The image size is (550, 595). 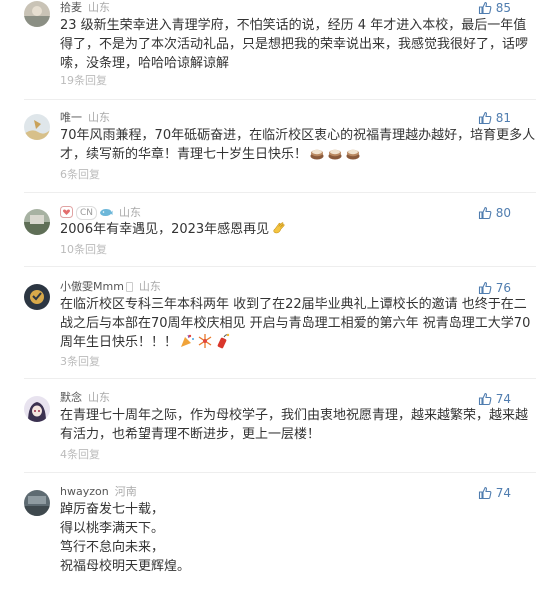 I want to click on like-count: 81, so click(x=503, y=118).